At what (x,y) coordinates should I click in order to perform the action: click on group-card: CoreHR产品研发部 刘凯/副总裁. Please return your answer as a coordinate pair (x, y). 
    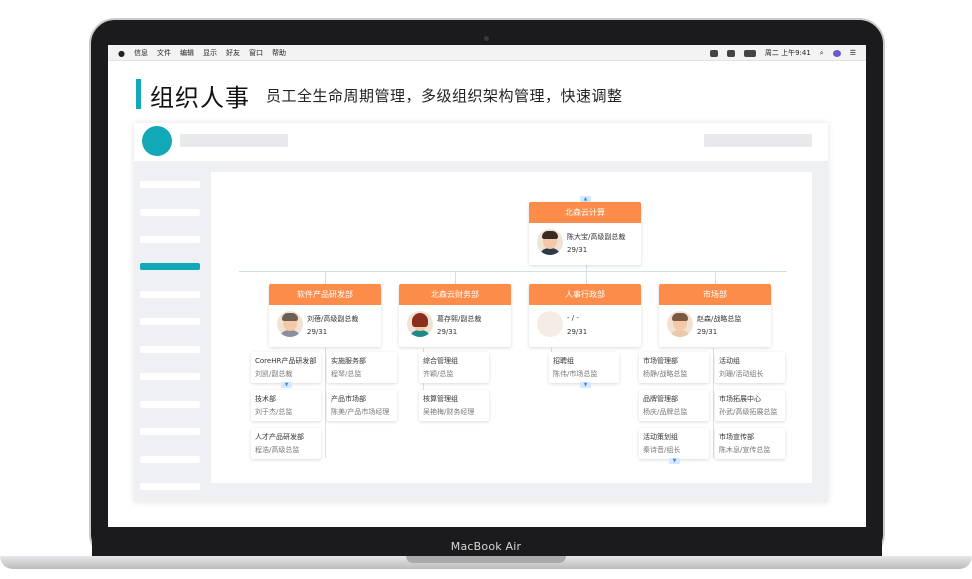
    Looking at the image, I should click on (286, 367).